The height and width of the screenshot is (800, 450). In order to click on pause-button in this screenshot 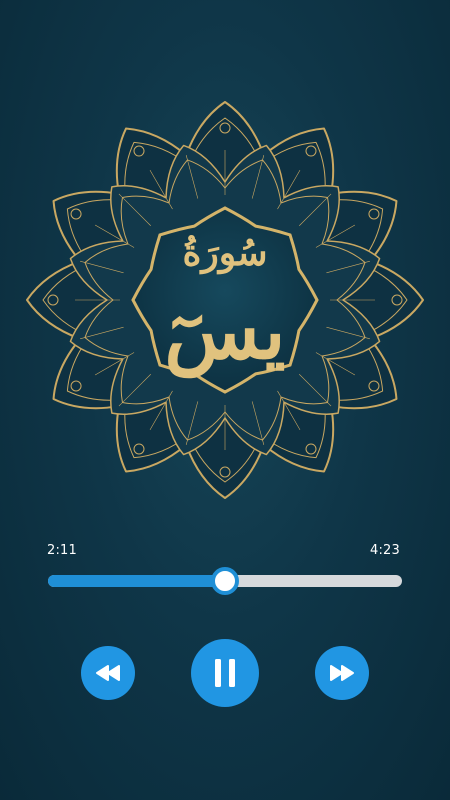, I will do `click(225, 673)`.